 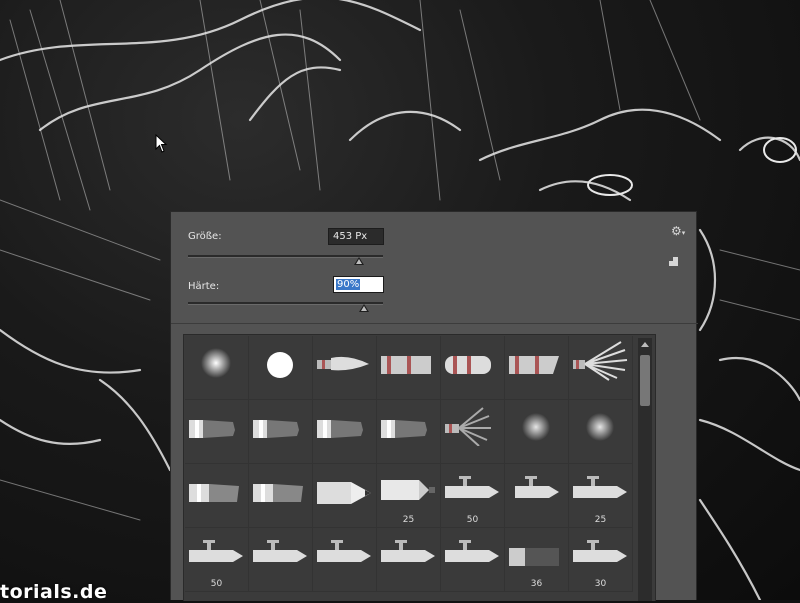 What do you see at coordinates (162, 143) in the screenshot?
I see `mouse-cursor-icon` at bounding box center [162, 143].